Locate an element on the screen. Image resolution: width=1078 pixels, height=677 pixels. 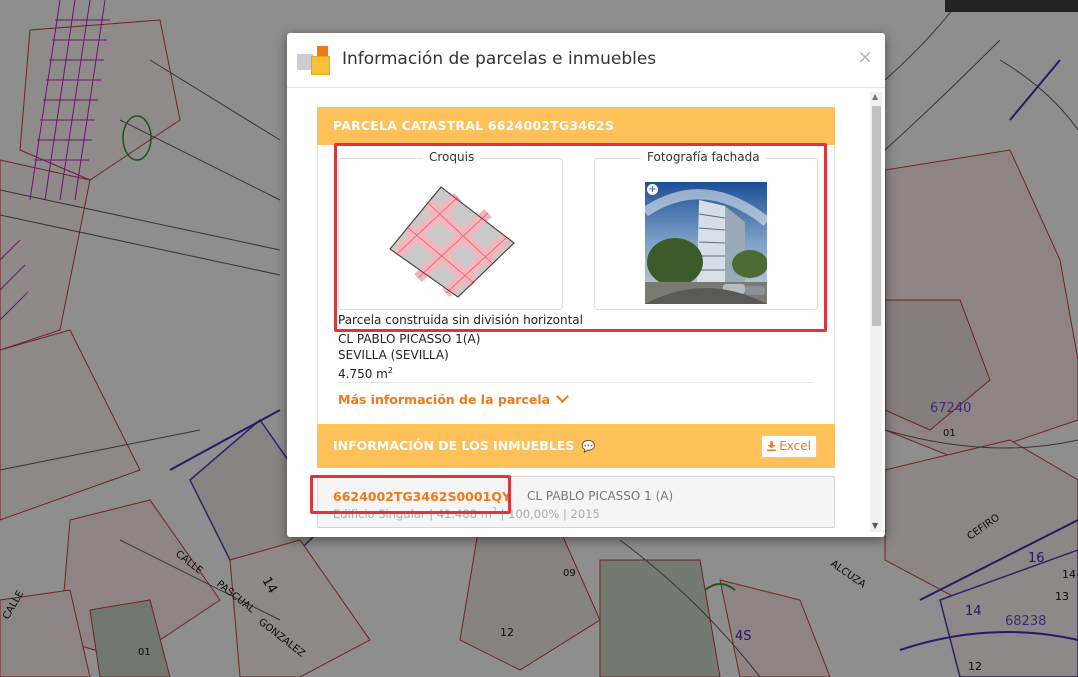
excel-export-button: Excel is located at coordinates (789, 446).